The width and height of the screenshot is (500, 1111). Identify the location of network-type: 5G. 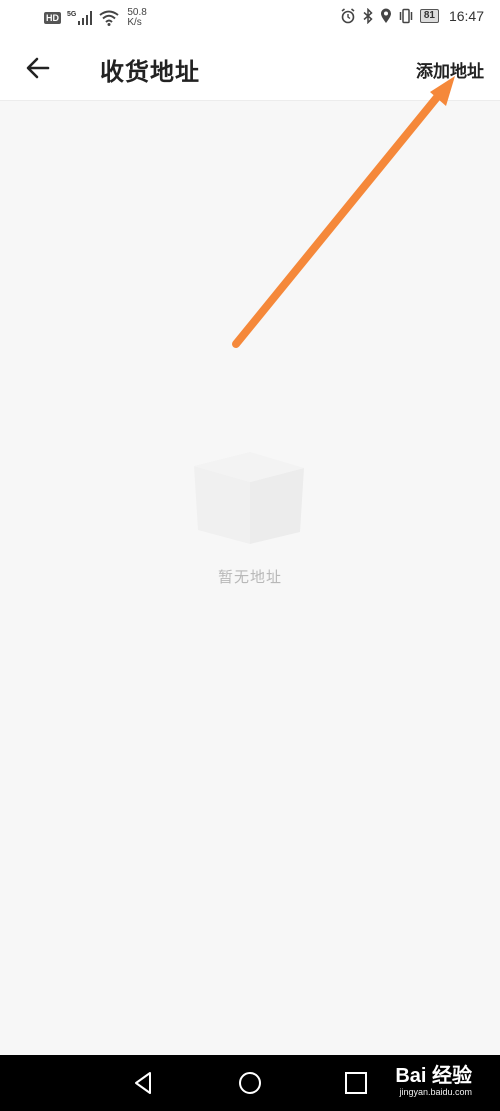
(72, 14).